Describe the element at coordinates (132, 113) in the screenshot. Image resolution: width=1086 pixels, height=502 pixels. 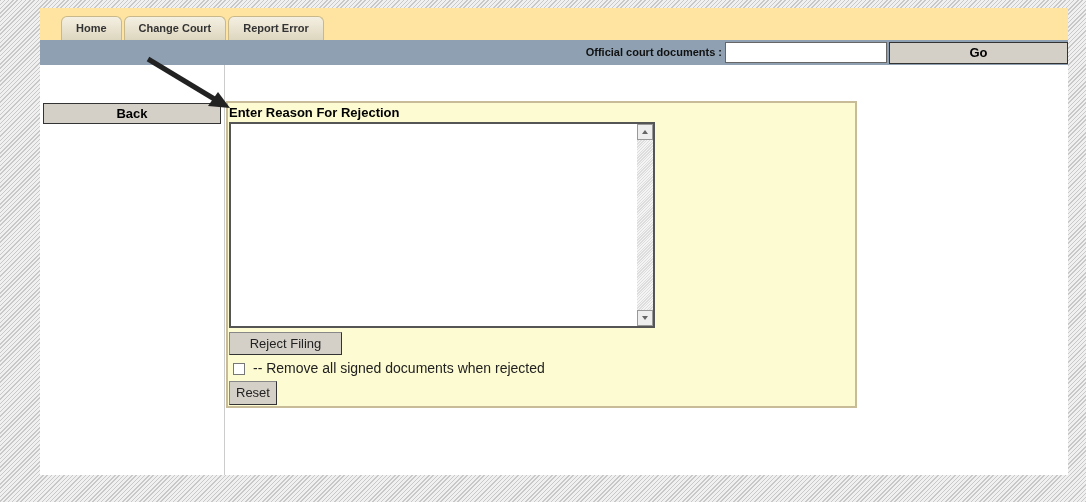
I see `back-button: Back` at that location.